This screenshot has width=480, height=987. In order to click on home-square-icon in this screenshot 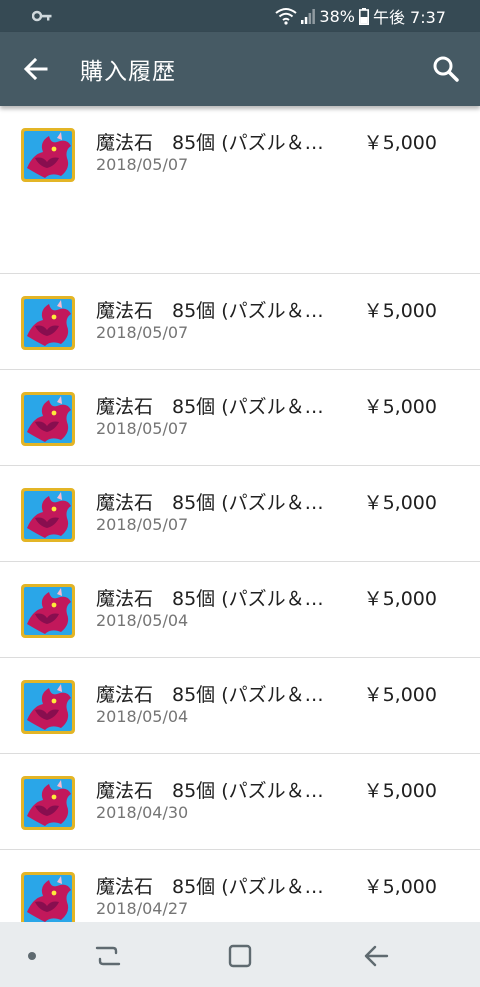, I will do `click(240, 956)`.